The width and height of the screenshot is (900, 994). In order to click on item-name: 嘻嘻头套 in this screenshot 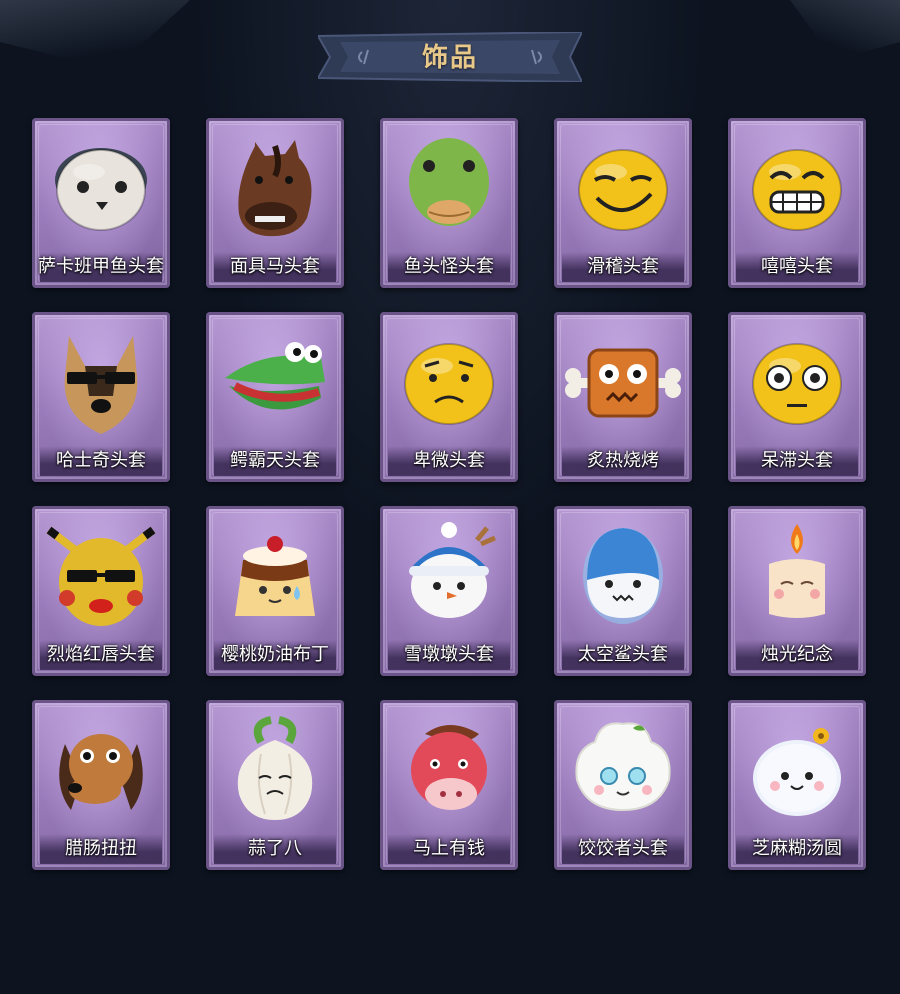, I will do `click(797, 266)`.